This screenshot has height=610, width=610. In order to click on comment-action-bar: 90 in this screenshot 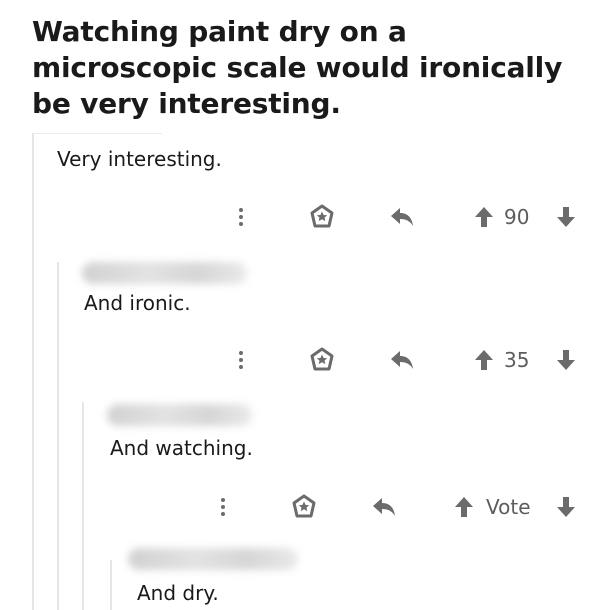, I will do `click(406, 217)`.